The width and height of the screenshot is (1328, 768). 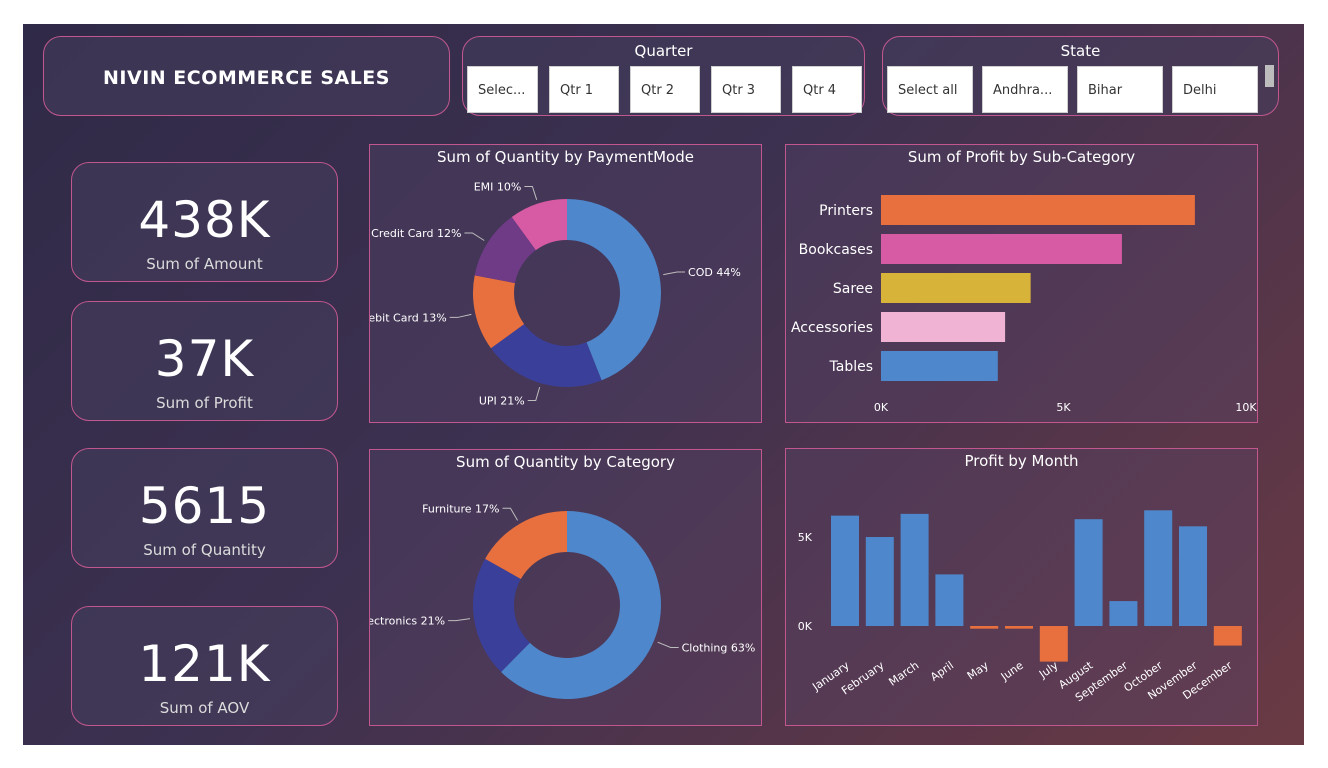 What do you see at coordinates (851, 367) in the screenshot?
I see `category-label-tables: Tables` at bounding box center [851, 367].